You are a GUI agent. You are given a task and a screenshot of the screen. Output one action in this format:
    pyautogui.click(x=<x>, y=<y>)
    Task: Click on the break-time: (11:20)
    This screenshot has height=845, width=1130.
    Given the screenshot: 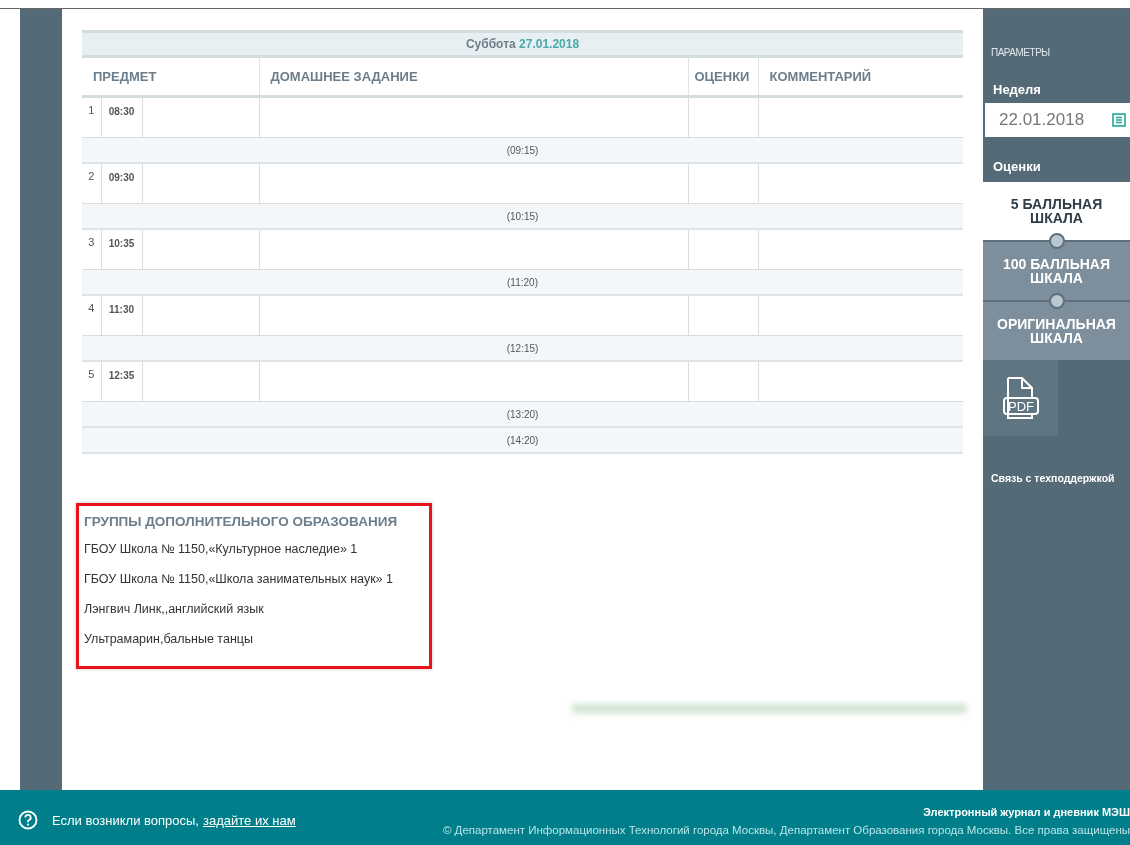 What is the action you would take?
    pyautogui.click(x=523, y=282)
    